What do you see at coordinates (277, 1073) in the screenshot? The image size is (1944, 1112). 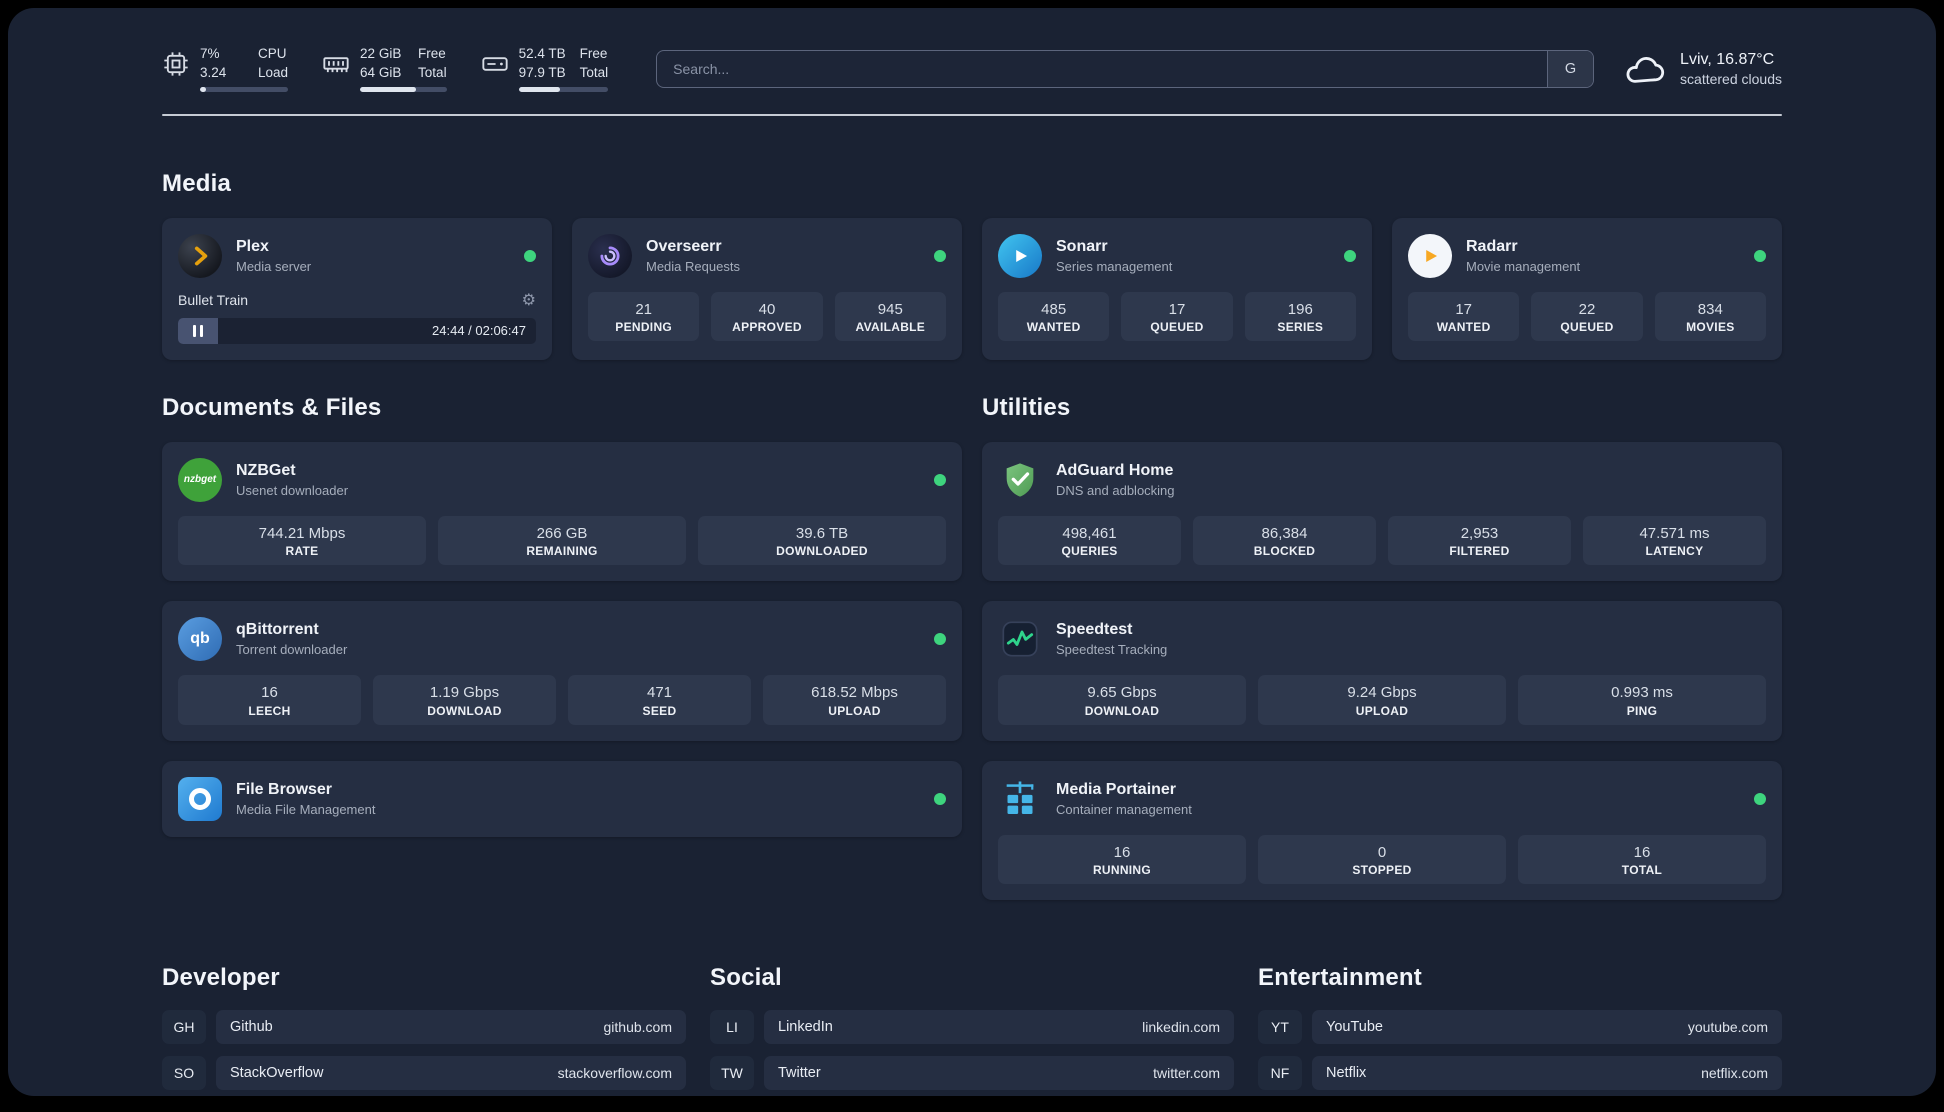 I see `bookmark-name: StackOverflow` at bounding box center [277, 1073].